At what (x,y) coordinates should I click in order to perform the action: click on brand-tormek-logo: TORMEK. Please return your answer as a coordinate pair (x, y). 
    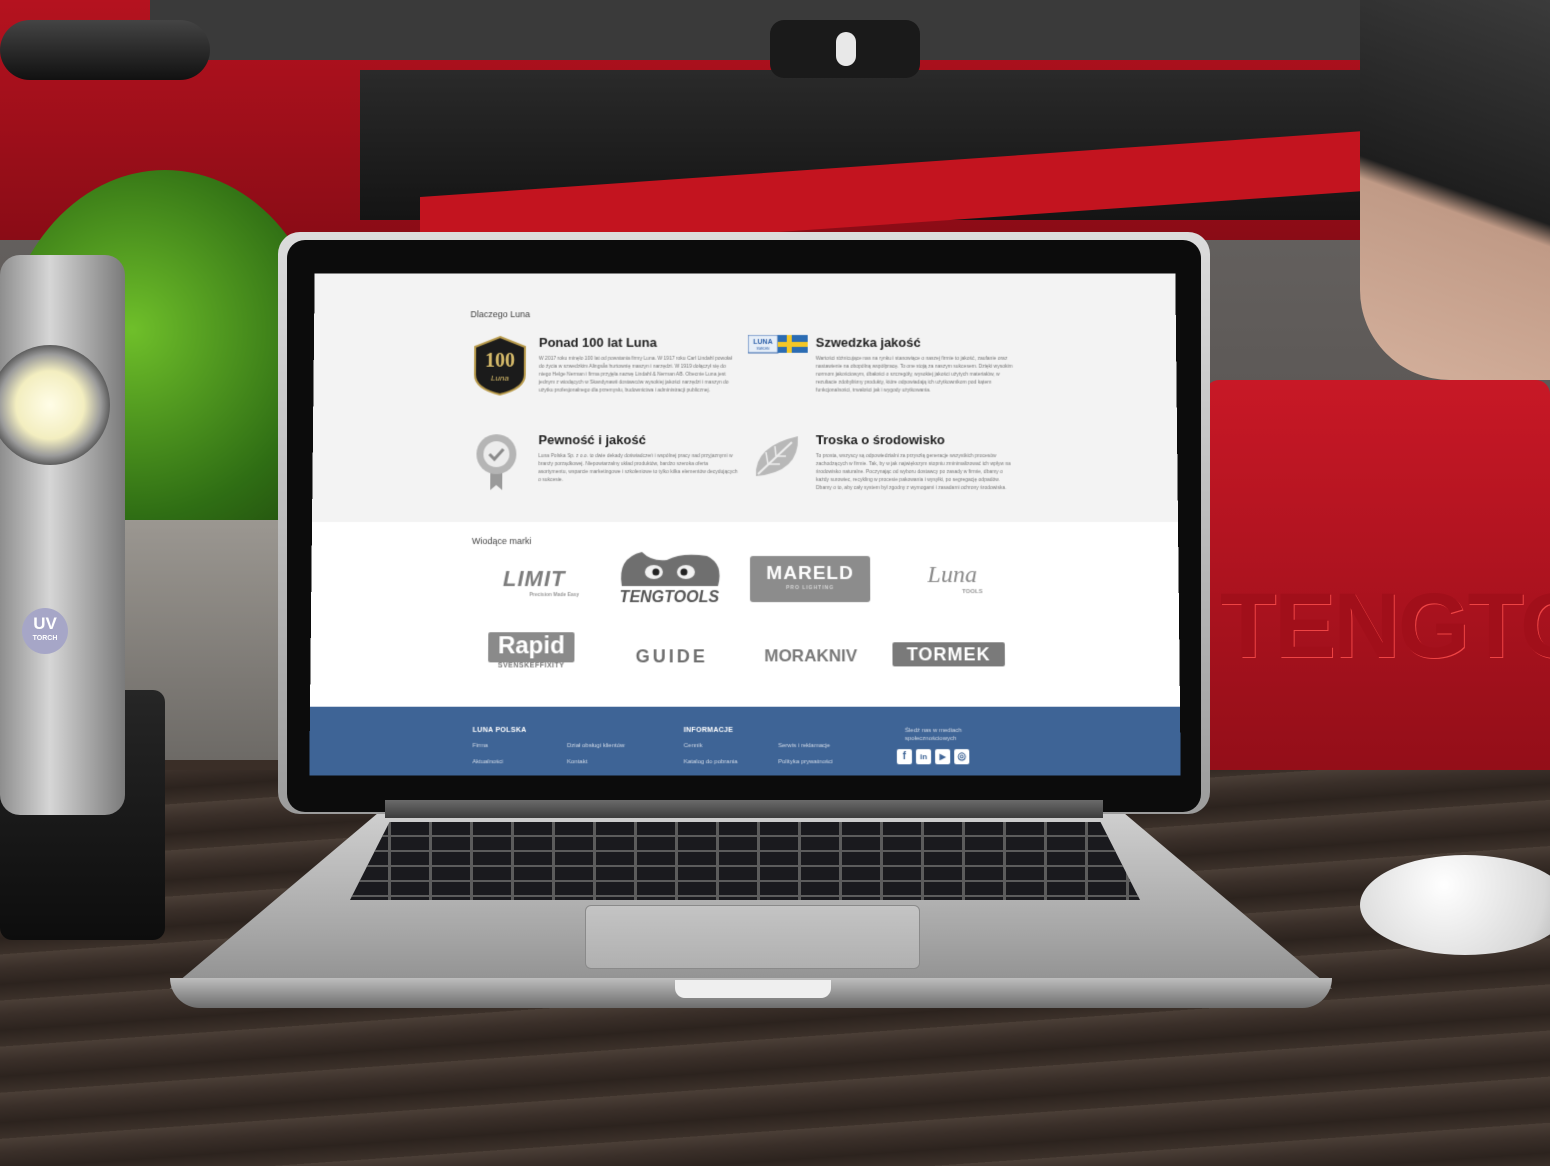
    Looking at the image, I should click on (948, 654).